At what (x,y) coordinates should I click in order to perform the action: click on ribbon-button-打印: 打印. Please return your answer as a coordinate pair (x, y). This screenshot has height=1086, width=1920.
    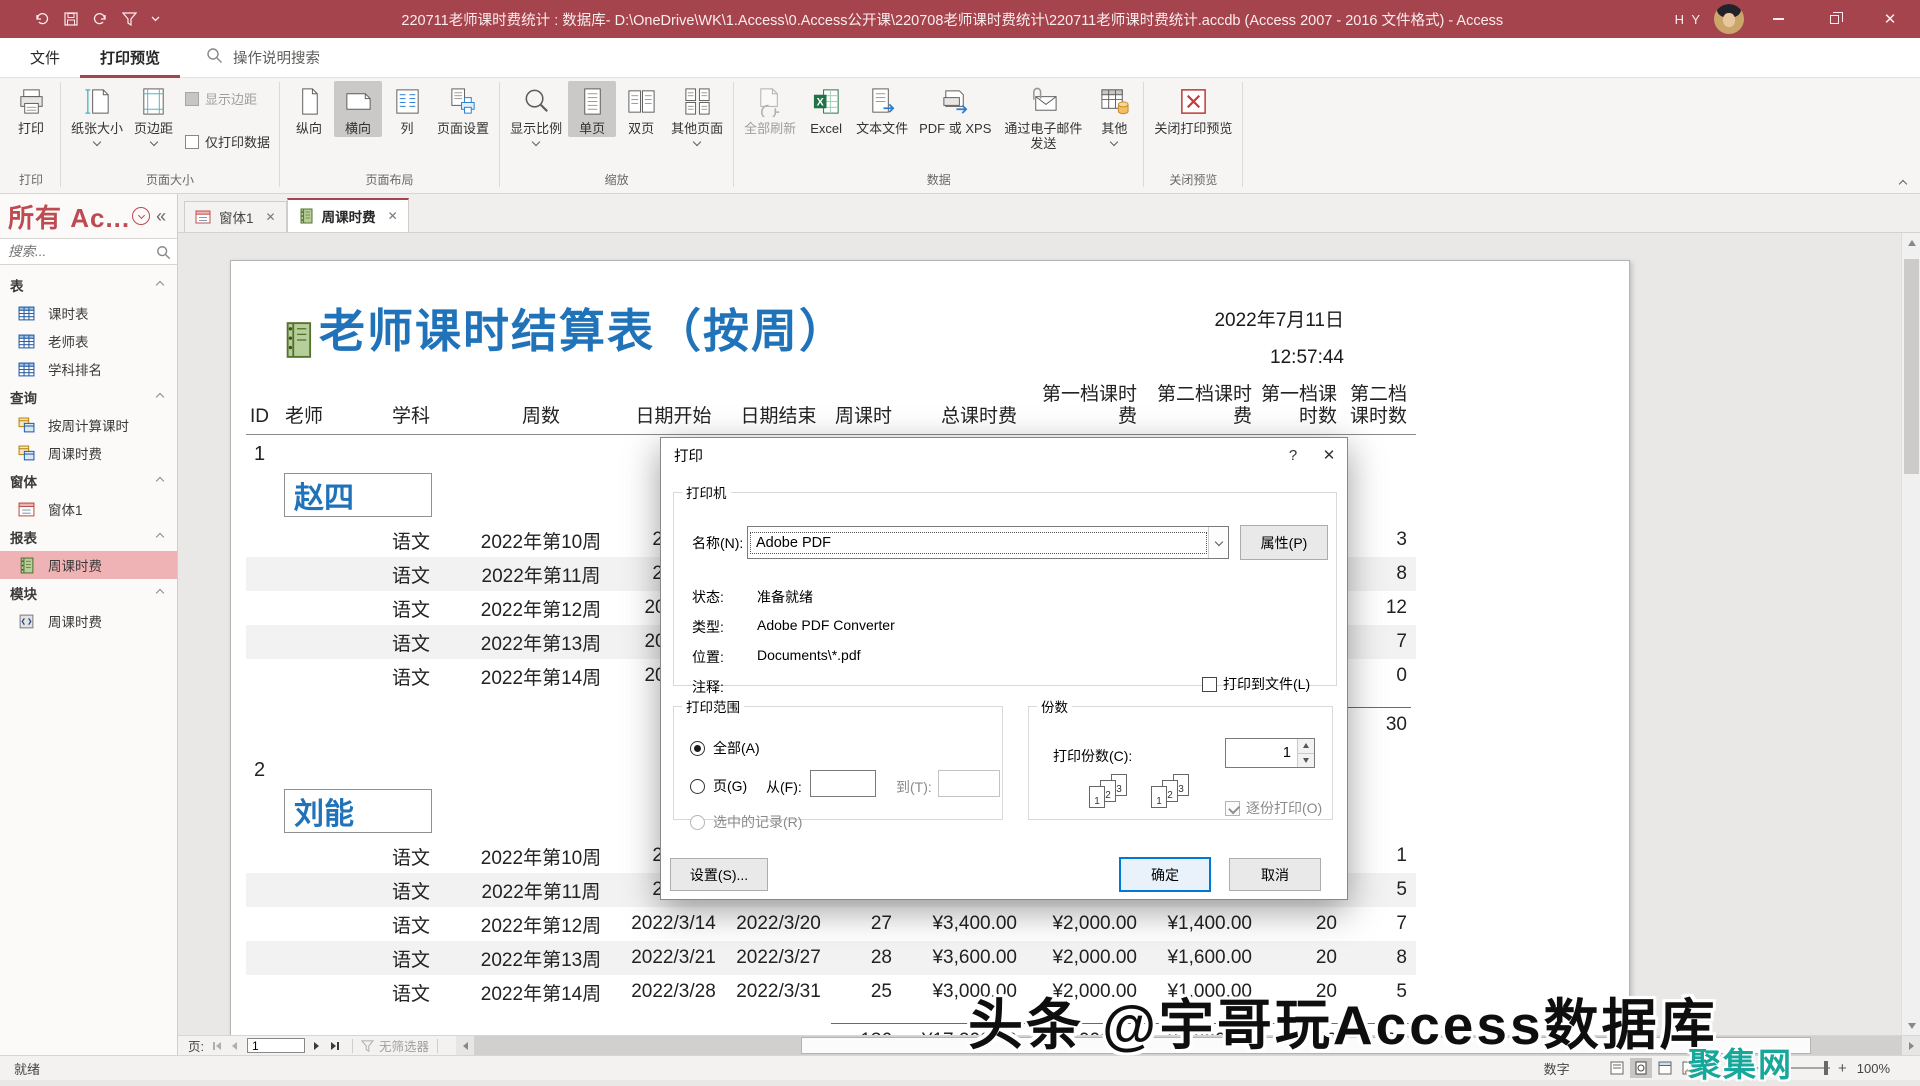
    Looking at the image, I should click on (31, 109).